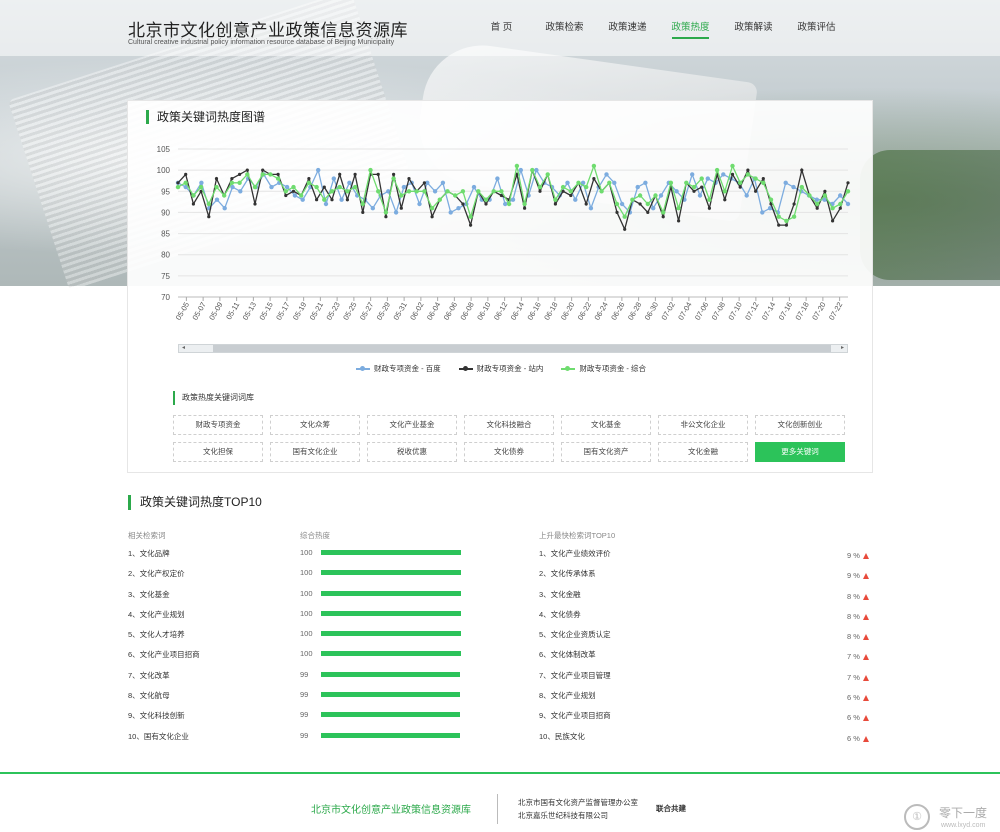 Image resolution: width=1000 pixels, height=832 pixels. Describe the element at coordinates (522, 348) in the screenshot. I see `scrollbar-thumb` at that location.